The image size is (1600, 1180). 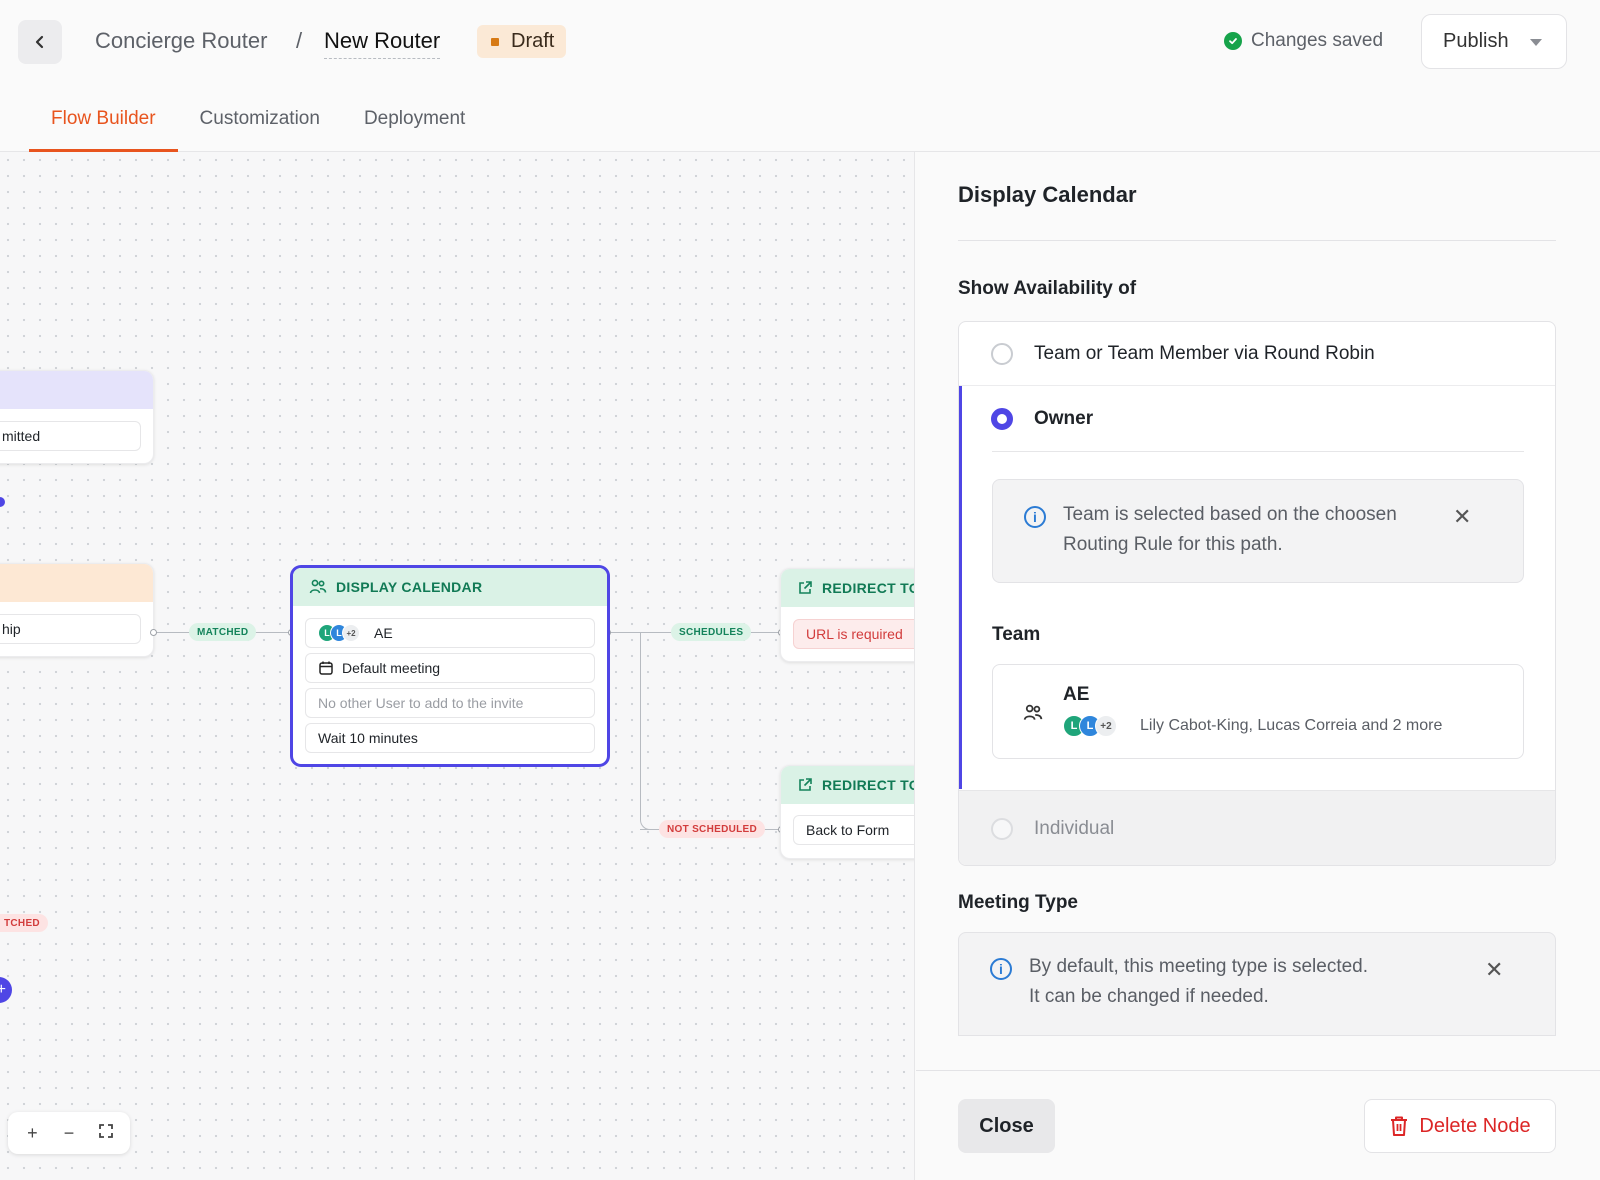 I want to click on option-round-robin: Team or Team Member via Round Robin, so click(x=1257, y=354).